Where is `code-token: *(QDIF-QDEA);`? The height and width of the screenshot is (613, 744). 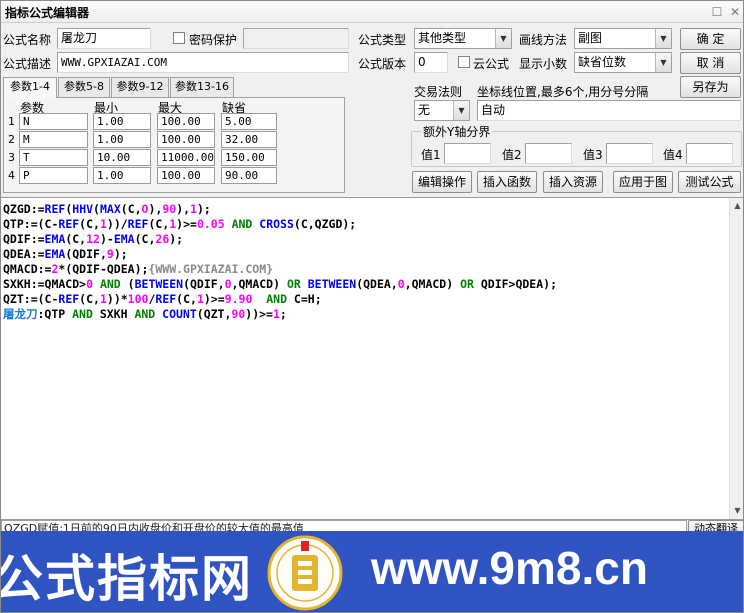 code-token: *(QDIF-QDEA); is located at coordinates (103, 269).